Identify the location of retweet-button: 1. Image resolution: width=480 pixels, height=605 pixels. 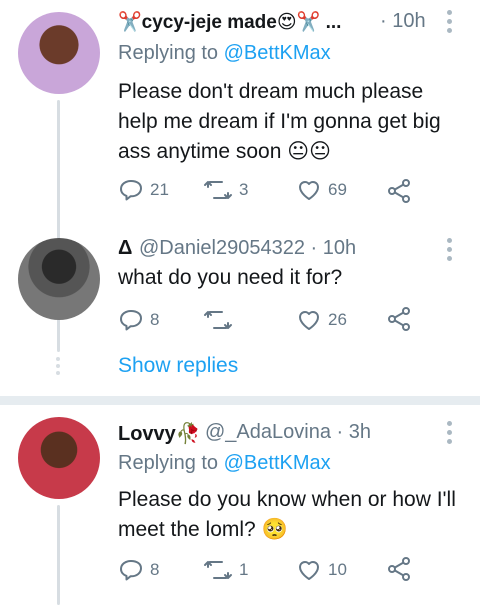
(225, 570).